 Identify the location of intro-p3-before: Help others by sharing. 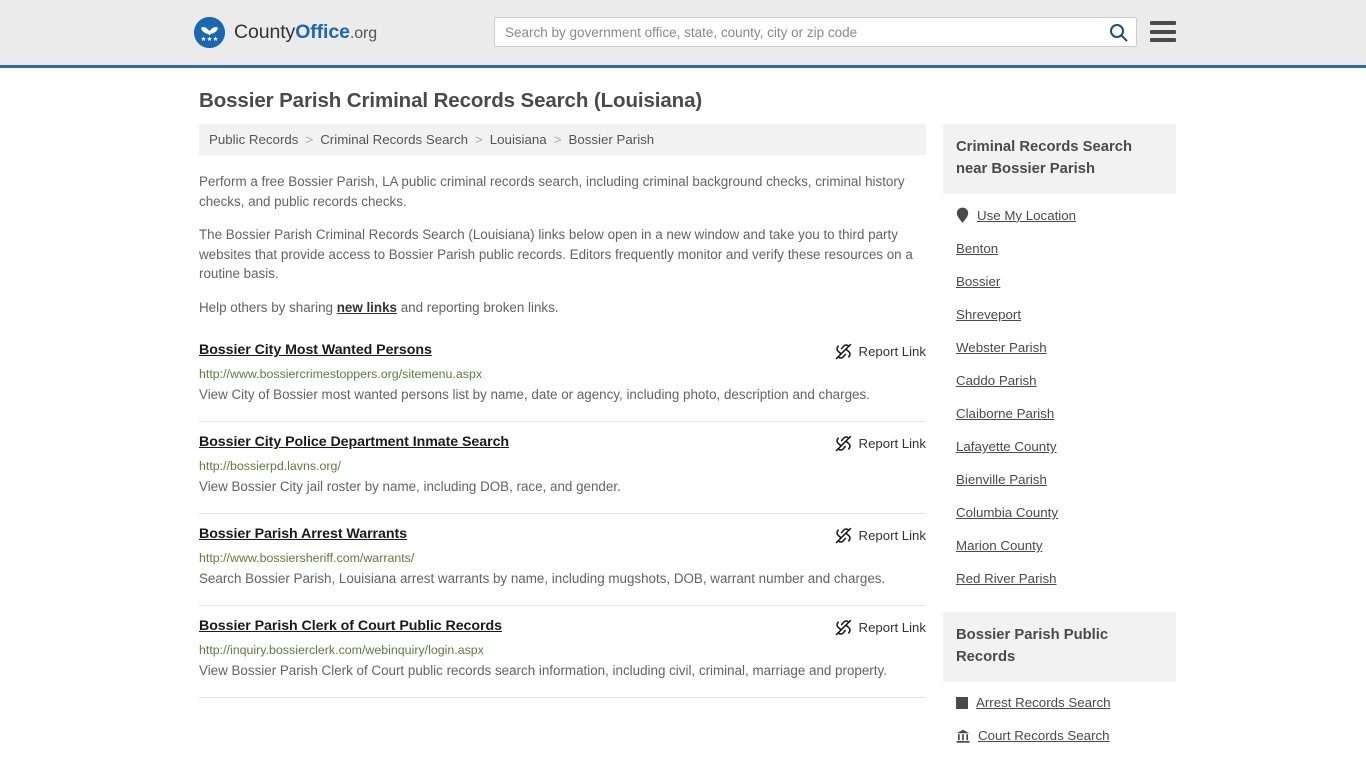
(268, 307).